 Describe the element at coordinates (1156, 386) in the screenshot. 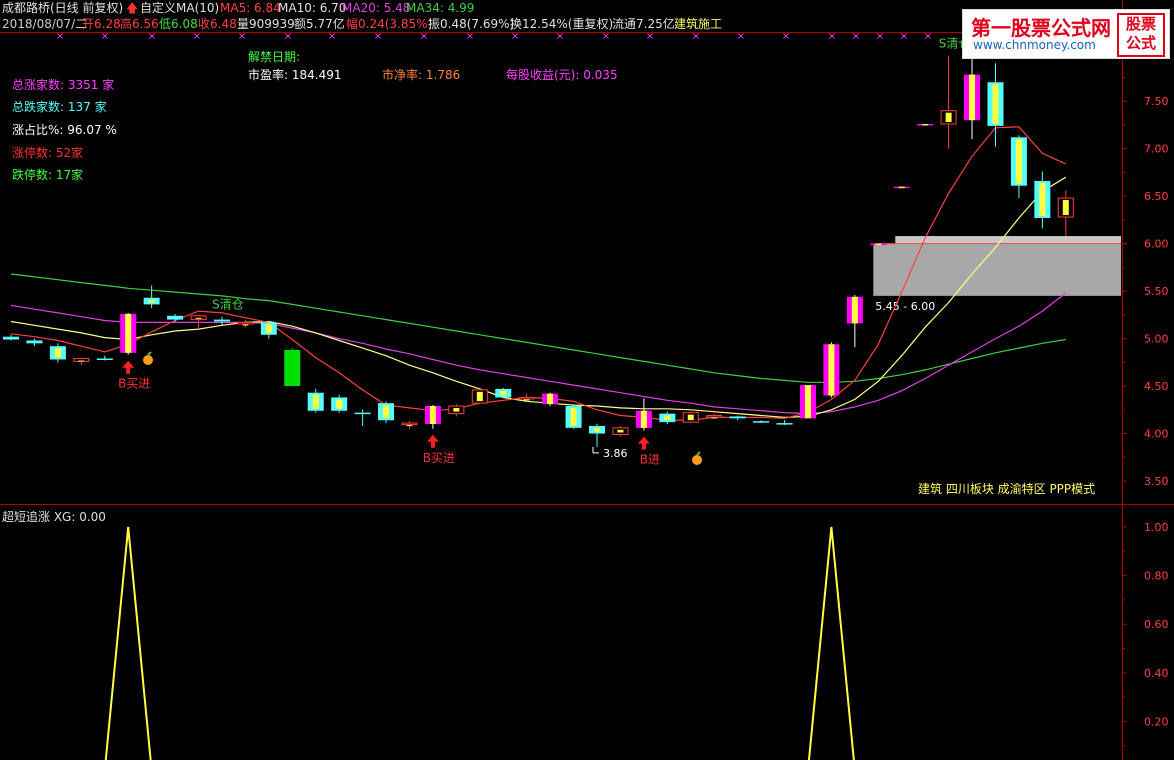

I see `price-tick-label-7: 4.50` at that location.